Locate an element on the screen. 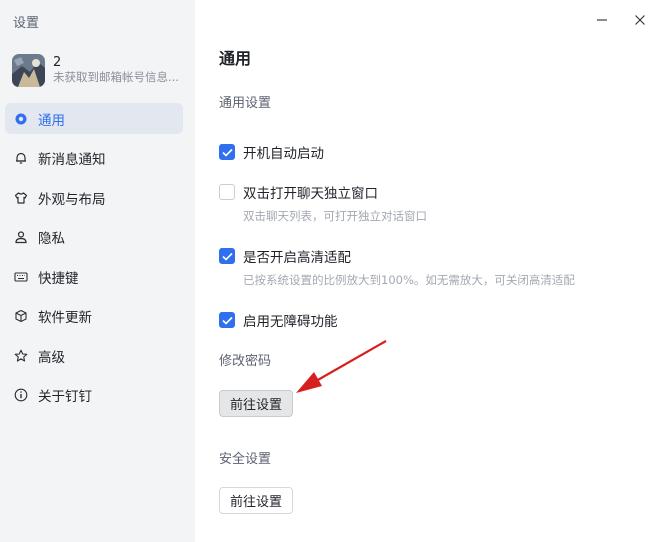 The image size is (650, 542). minimize-icon is located at coordinates (602, 20).